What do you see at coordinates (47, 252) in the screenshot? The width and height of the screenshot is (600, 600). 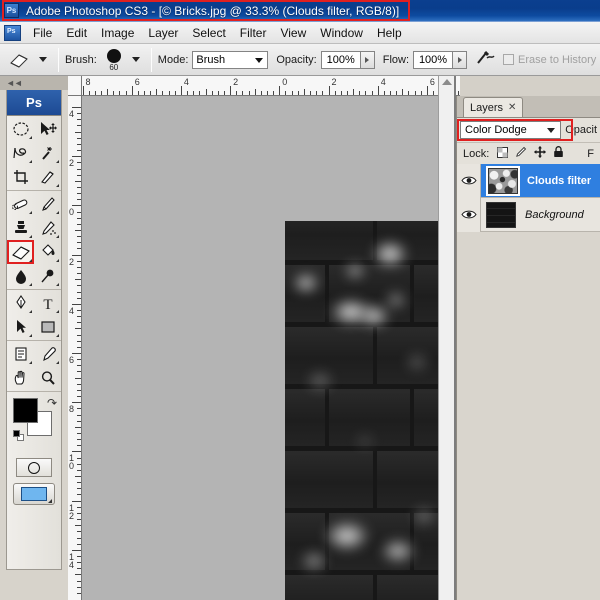 I see `paint-bucket-tool` at bounding box center [47, 252].